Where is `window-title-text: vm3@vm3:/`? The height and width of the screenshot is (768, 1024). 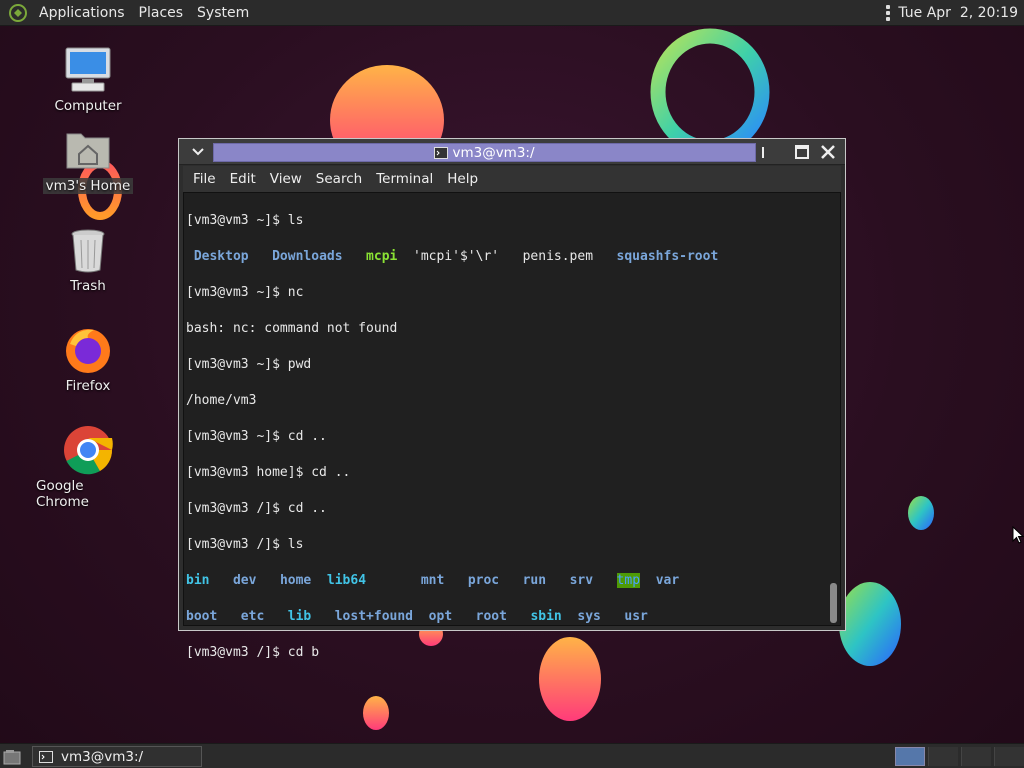
window-title-text: vm3@vm3:/ is located at coordinates (493, 152).